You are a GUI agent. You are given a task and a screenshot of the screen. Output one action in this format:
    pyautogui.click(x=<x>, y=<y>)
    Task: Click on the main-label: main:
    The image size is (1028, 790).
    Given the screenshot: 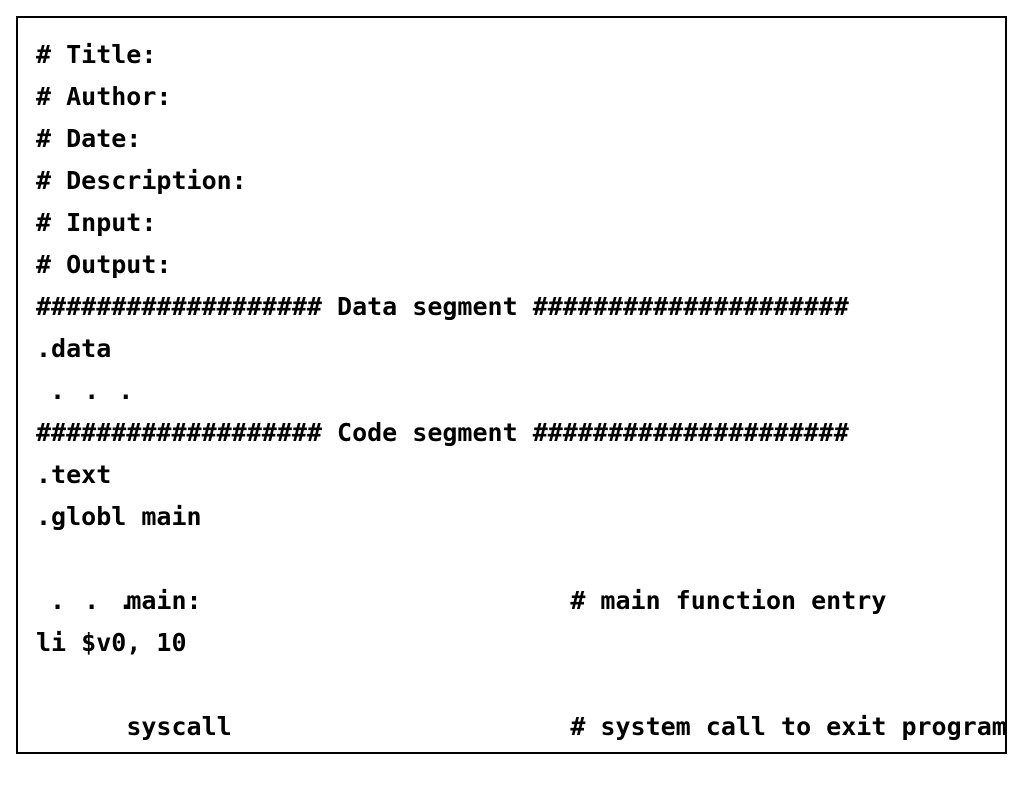 What is the action you would take?
    pyautogui.click(x=164, y=600)
    